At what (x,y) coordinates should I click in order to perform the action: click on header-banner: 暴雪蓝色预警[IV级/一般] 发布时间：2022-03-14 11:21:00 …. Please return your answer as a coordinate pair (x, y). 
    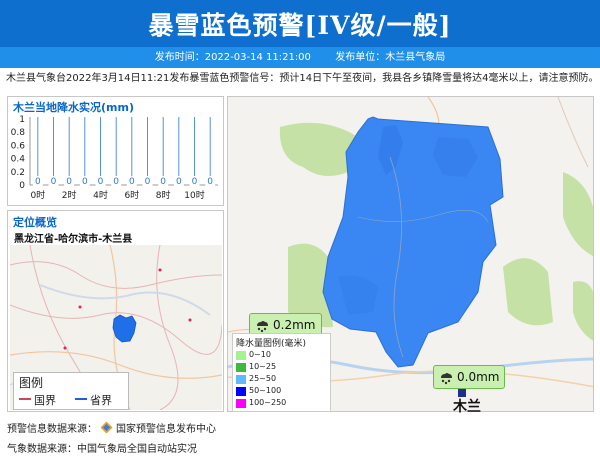
    Looking at the image, I should click on (300, 34).